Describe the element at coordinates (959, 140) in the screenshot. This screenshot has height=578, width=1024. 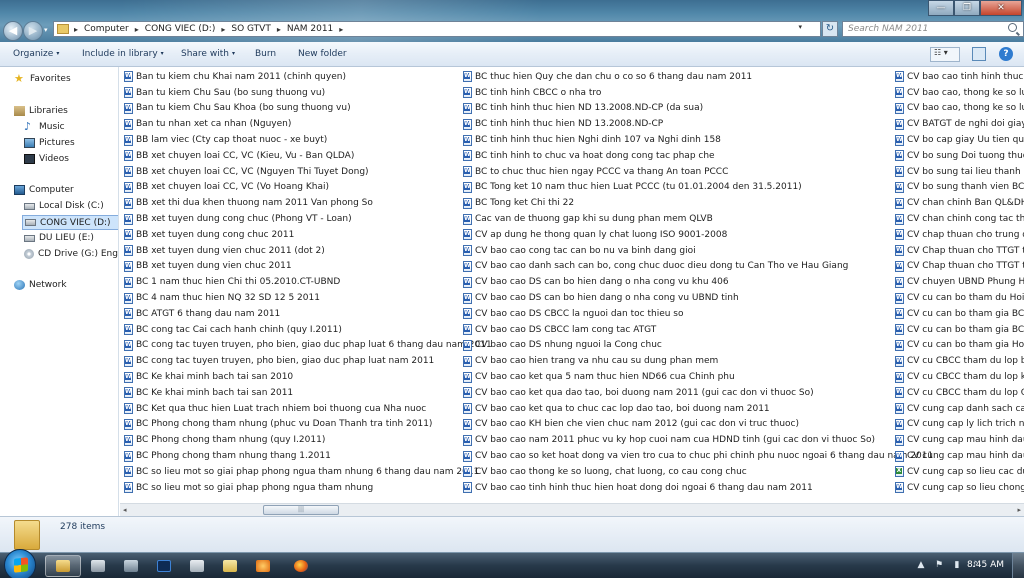
I see `file-item: CV bo cap giay Uu tien qua ph` at that location.